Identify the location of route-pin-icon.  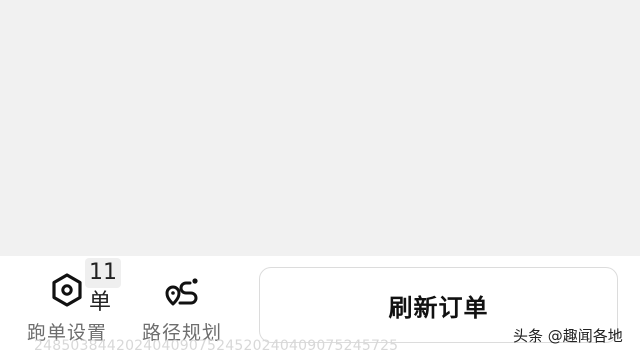
(181, 292).